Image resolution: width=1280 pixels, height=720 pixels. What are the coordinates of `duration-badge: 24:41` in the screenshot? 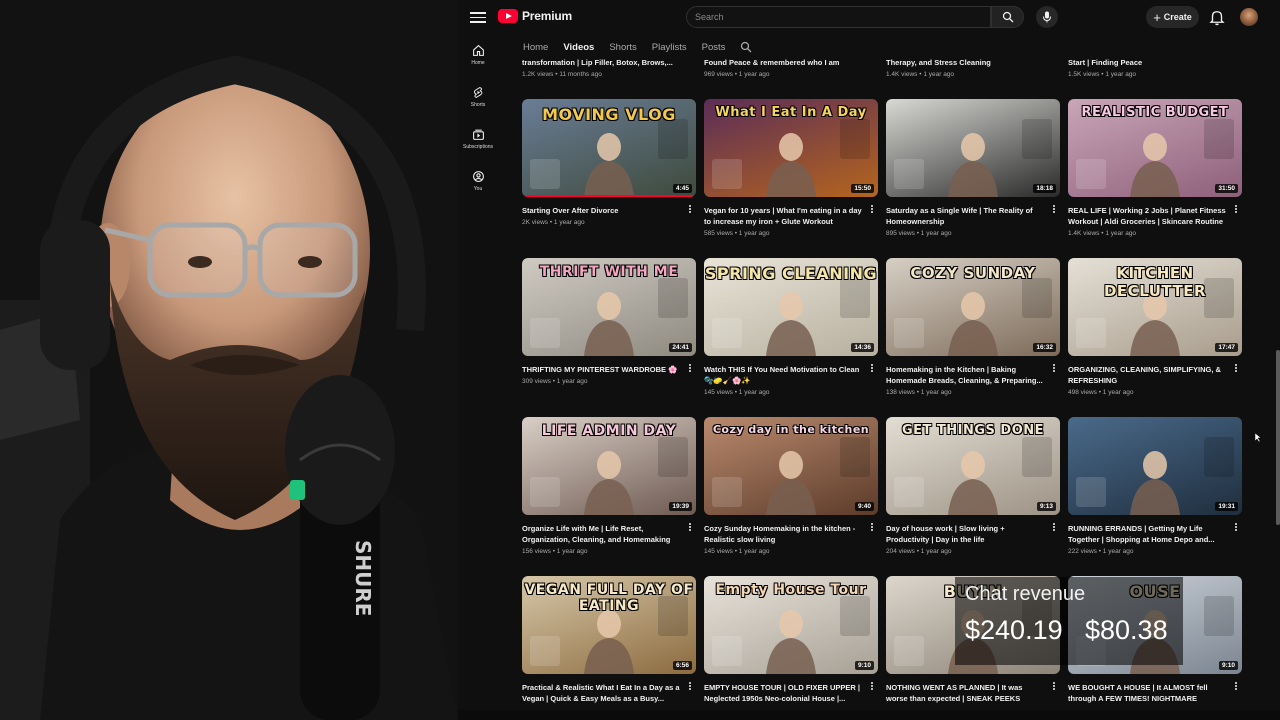 It's located at (680, 347).